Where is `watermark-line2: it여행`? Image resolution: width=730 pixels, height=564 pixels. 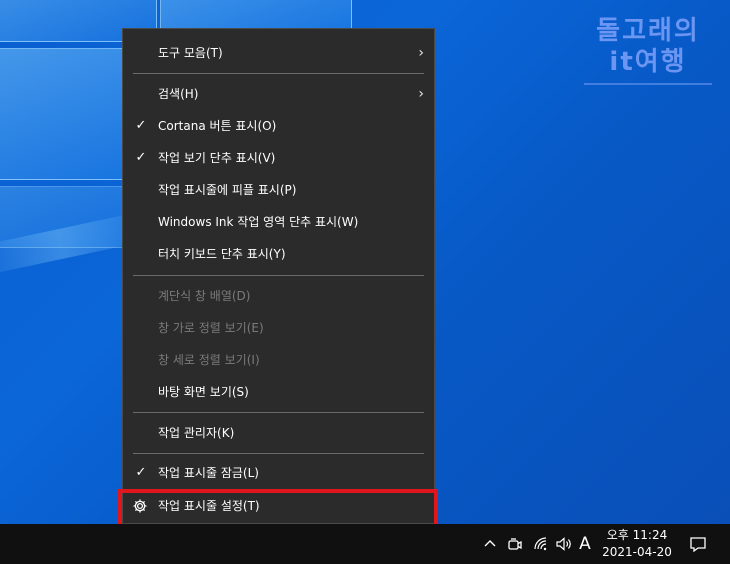 watermark-line2: it여행 is located at coordinates (648, 62).